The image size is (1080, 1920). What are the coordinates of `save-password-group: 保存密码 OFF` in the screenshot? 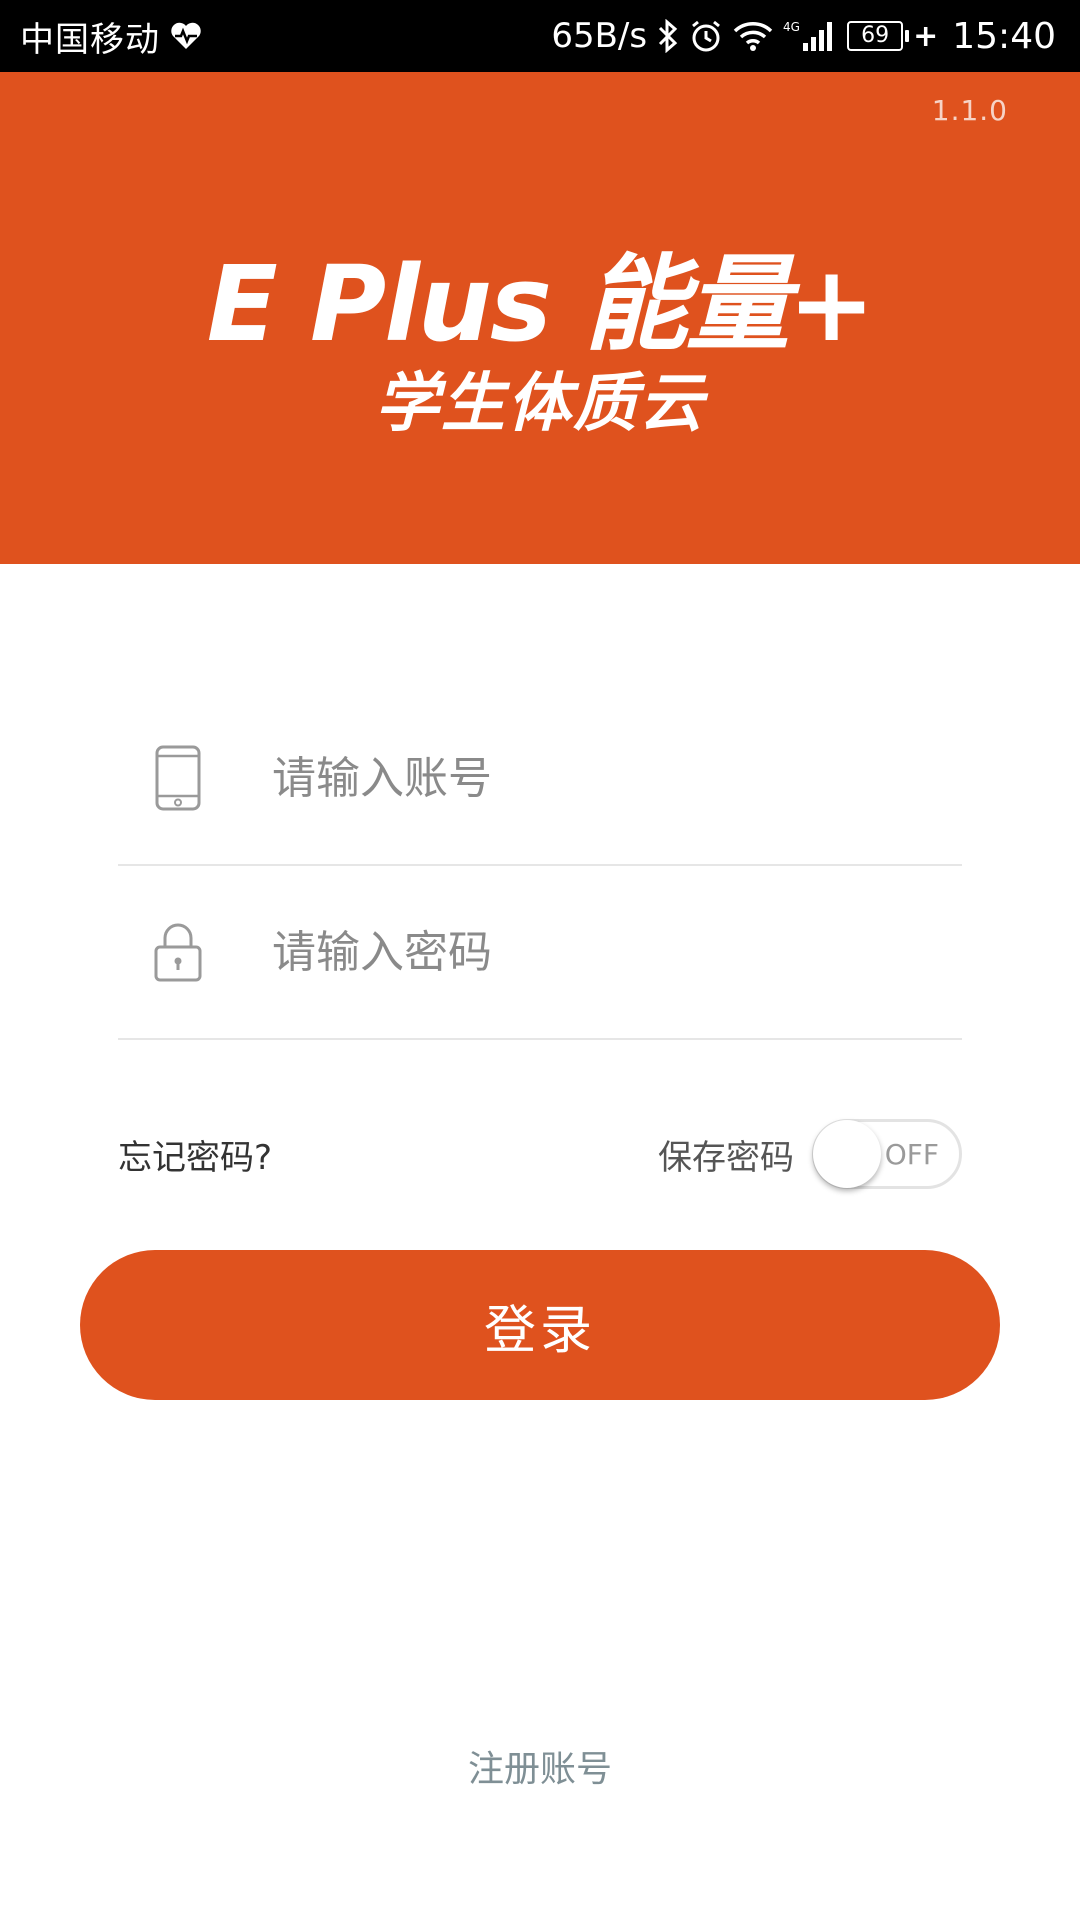 It's located at (810, 1154).